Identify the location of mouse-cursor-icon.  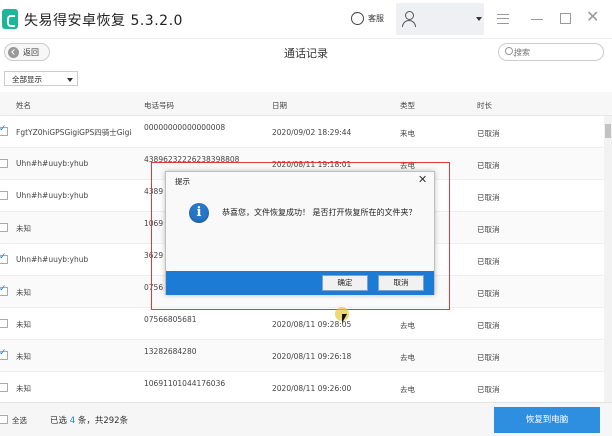
(344, 318).